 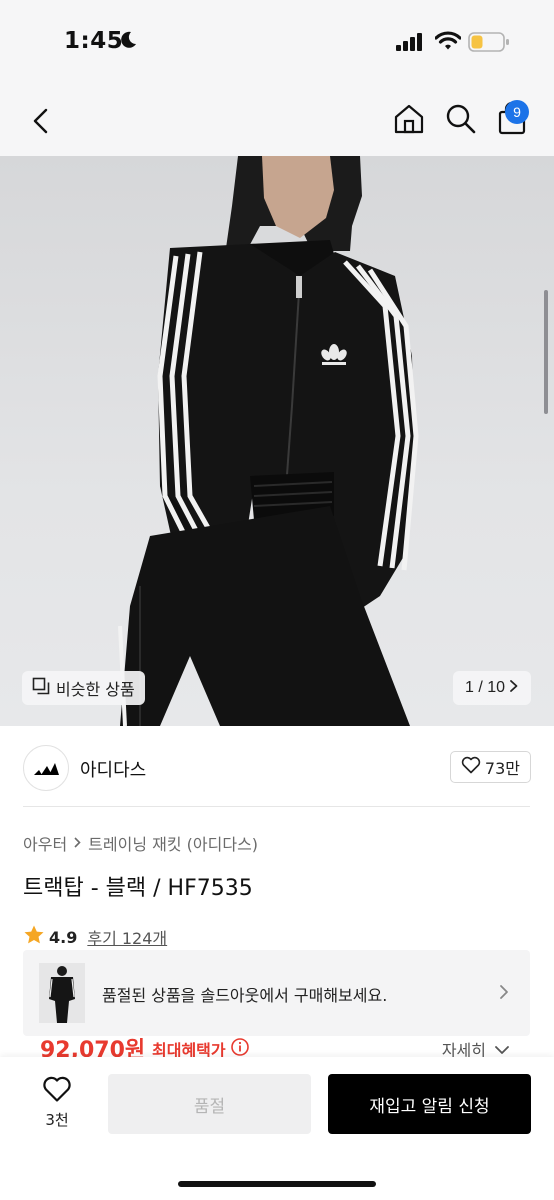 What do you see at coordinates (62, 993) in the screenshot?
I see `soldout-thumbnail` at bounding box center [62, 993].